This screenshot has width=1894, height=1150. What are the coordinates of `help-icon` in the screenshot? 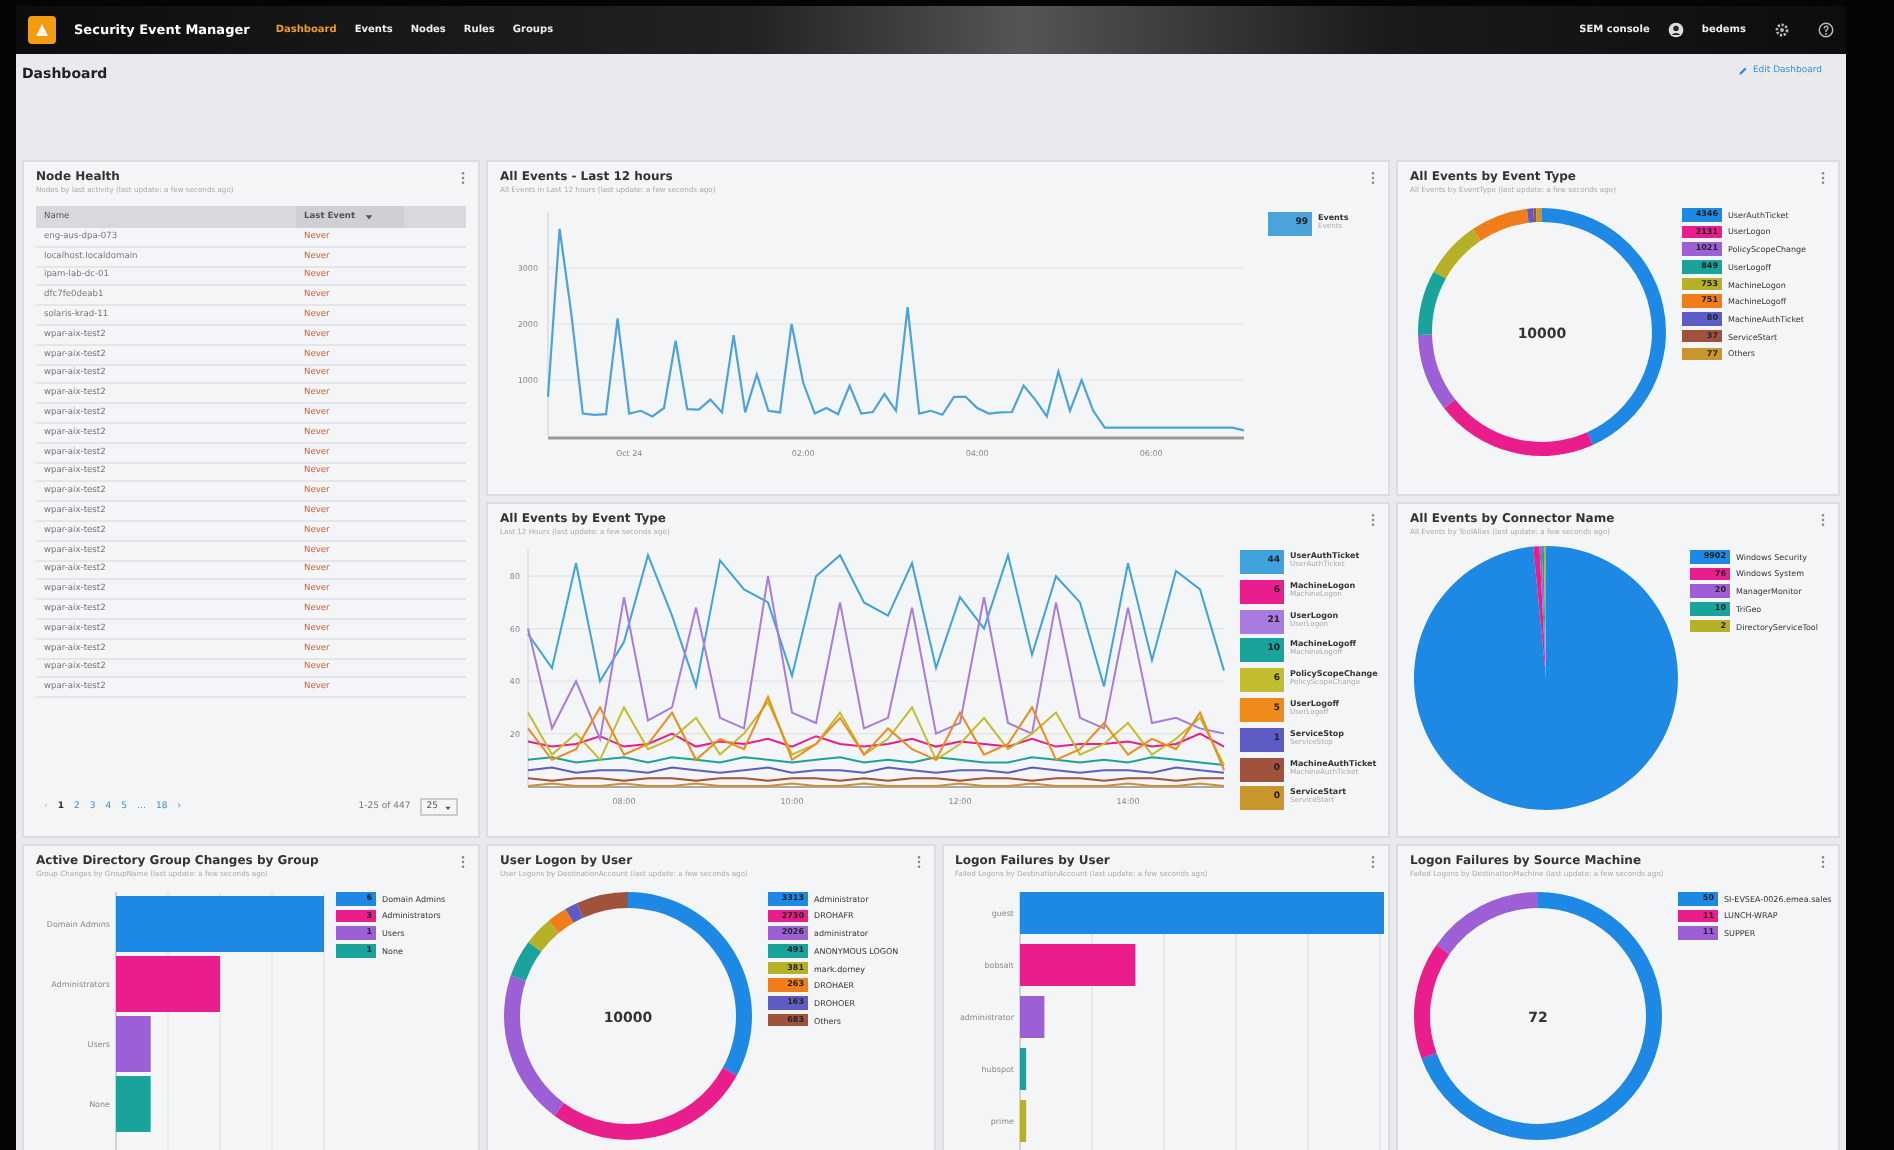 It's located at (1826, 30).